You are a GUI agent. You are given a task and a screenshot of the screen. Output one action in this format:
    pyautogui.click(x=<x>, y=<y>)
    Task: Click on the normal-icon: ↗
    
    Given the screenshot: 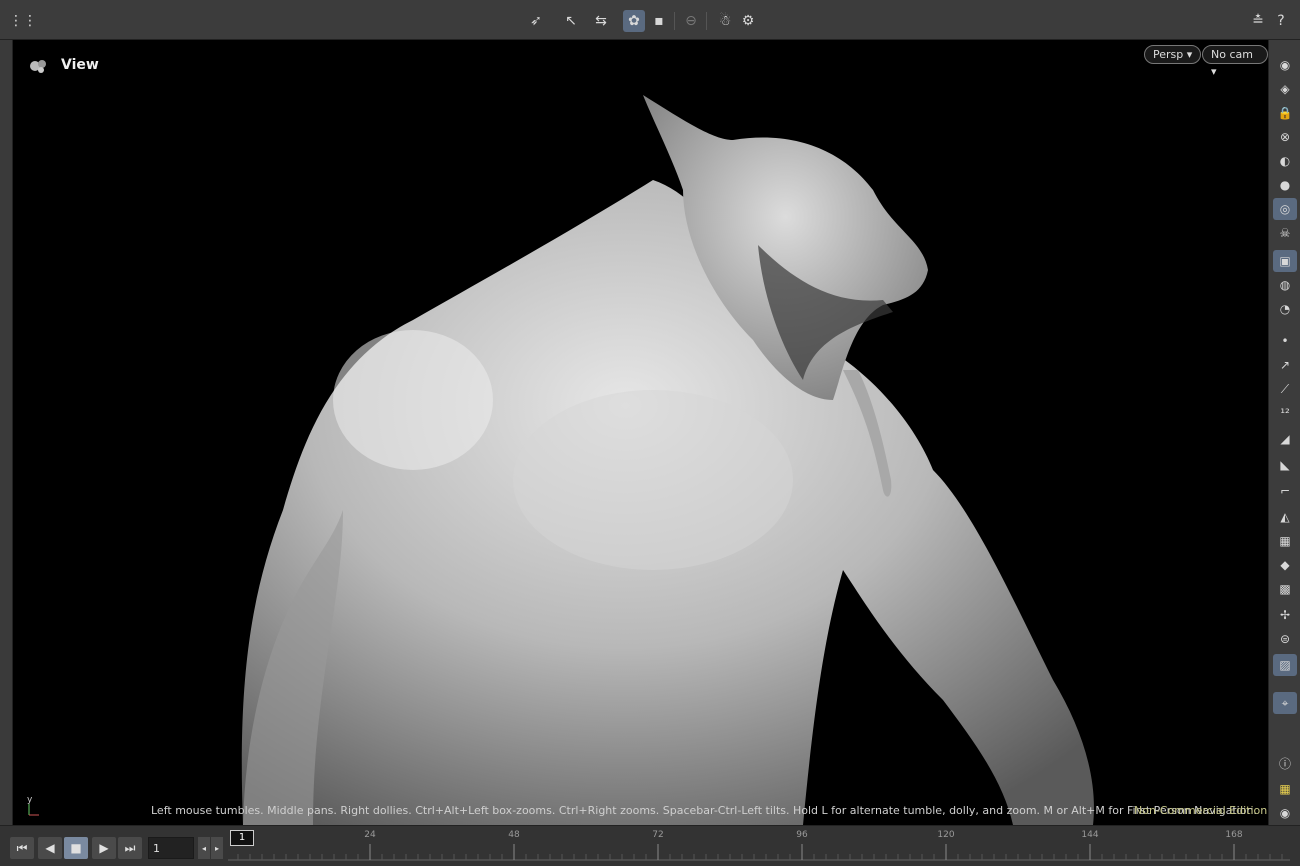 What is the action you would take?
    pyautogui.click(x=1285, y=365)
    